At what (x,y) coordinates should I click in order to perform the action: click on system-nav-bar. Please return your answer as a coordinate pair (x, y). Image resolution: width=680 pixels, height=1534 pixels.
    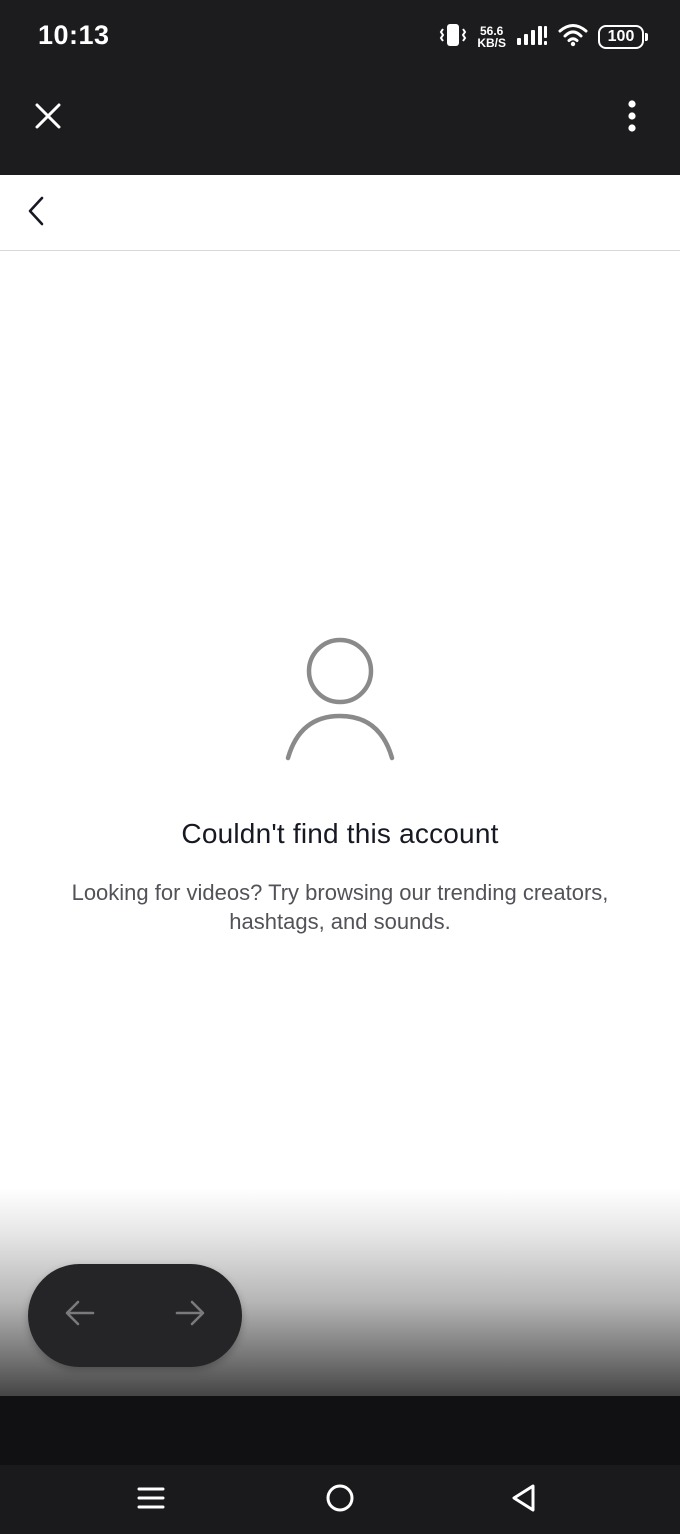
    Looking at the image, I should click on (340, 1499).